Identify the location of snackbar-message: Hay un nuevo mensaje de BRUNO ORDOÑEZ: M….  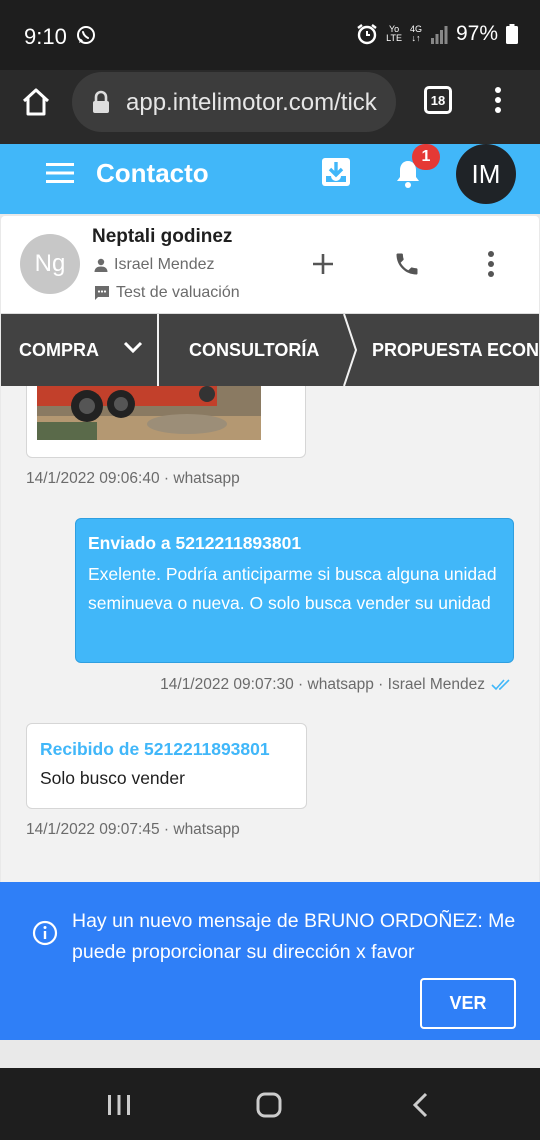
(294, 936).